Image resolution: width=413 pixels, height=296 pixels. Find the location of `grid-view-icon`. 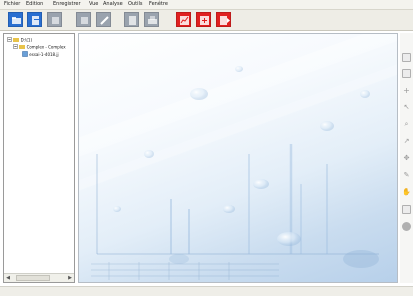

grid-view-icon is located at coordinates (406, 57).